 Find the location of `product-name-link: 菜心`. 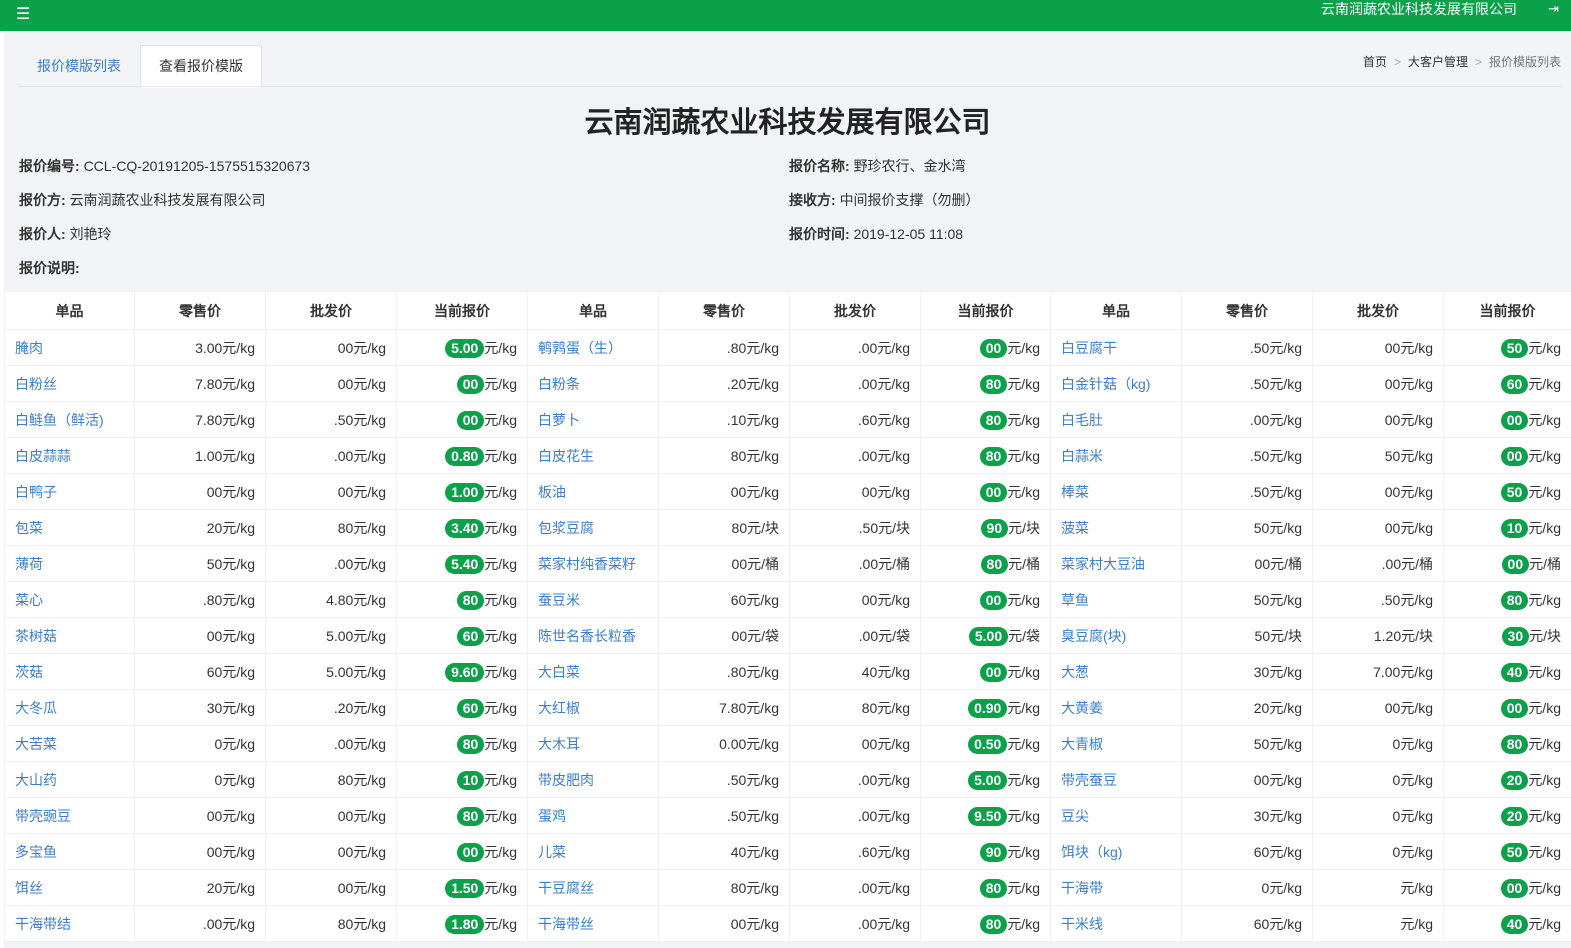

product-name-link: 菜心 is located at coordinates (69, 599).